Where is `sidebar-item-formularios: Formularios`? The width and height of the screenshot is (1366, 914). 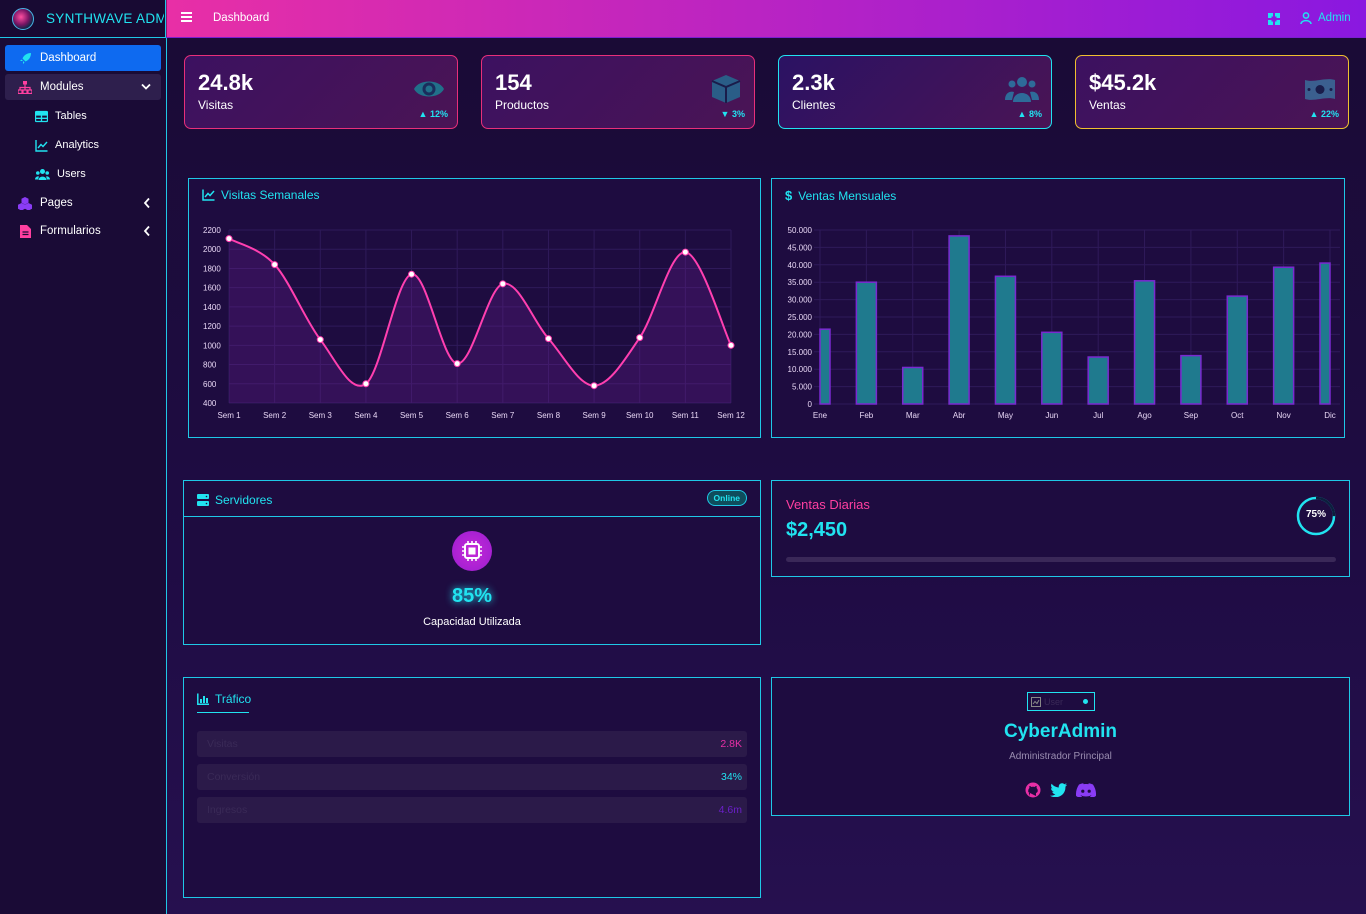
sidebar-item-formularios: Formularios is located at coordinates (83, 231).